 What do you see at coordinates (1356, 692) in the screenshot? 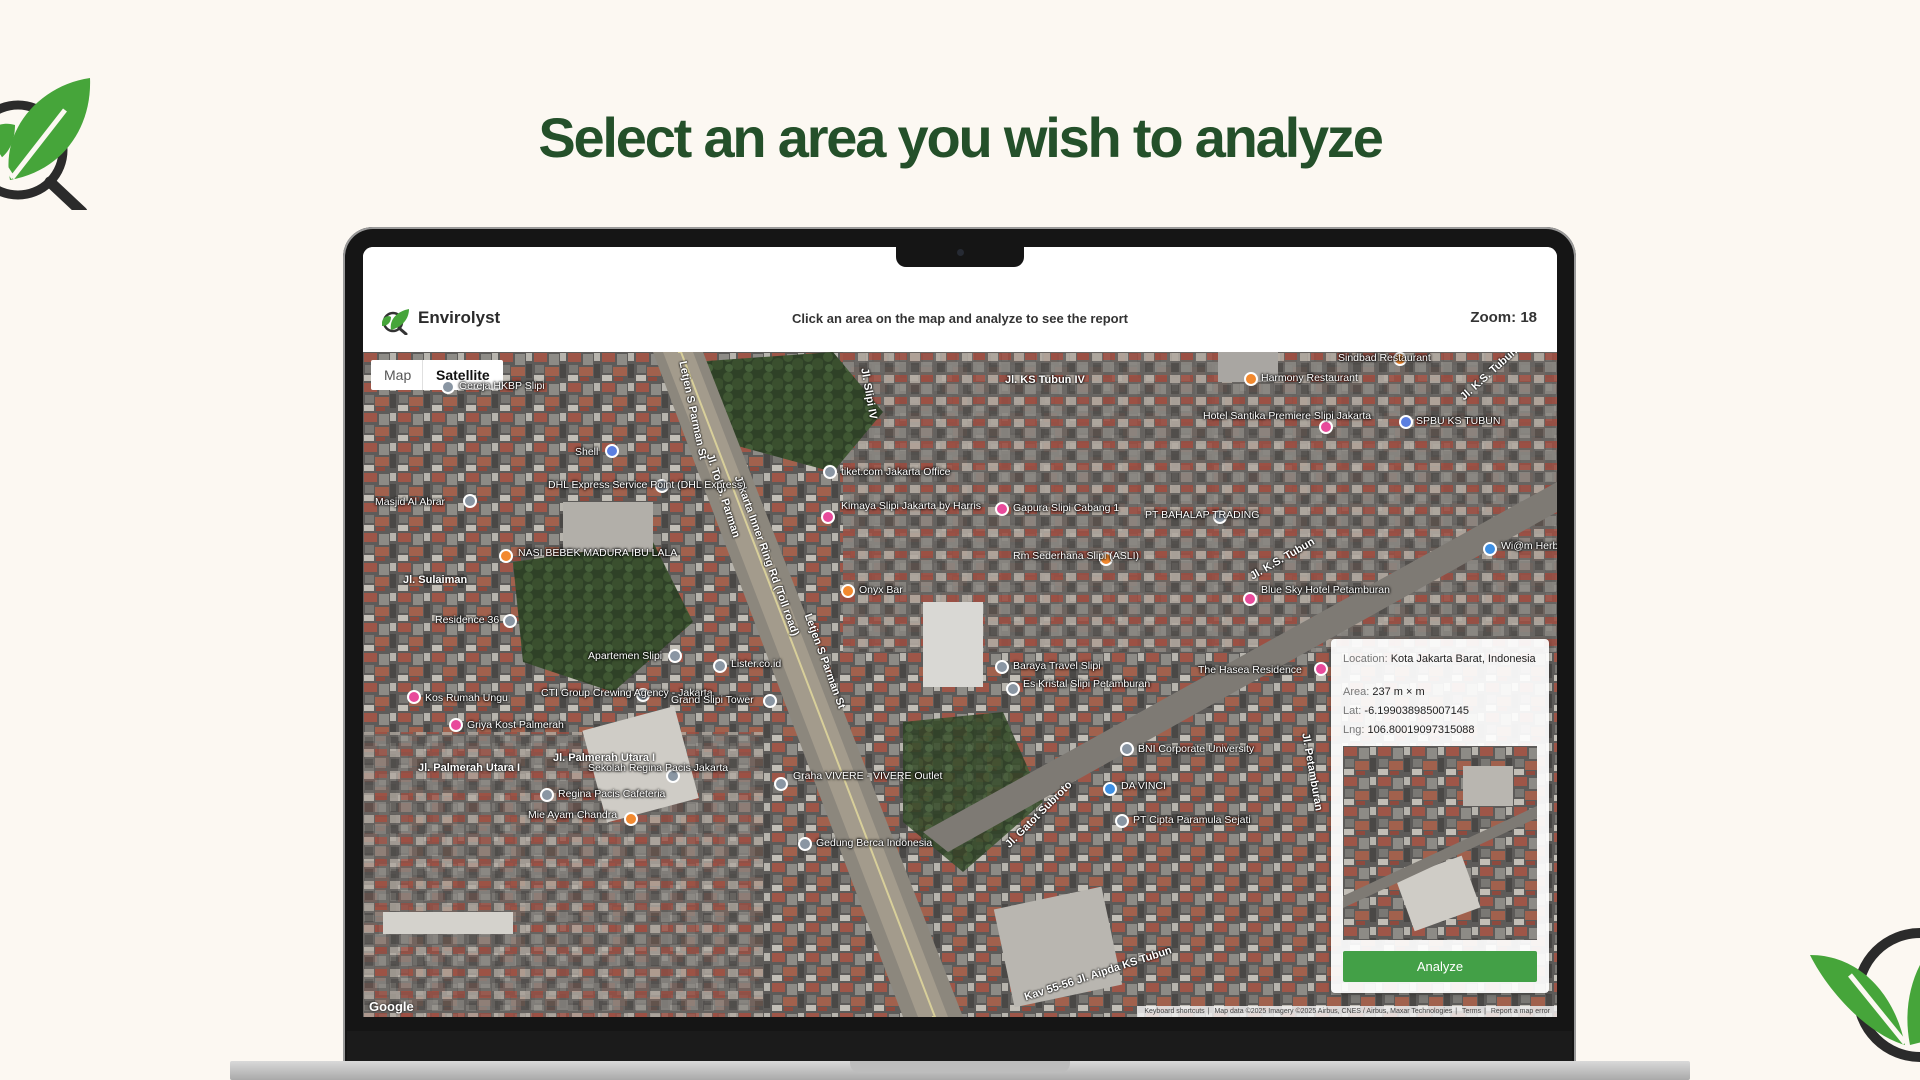
I see `area-key: Area:` at bounding box center [1356, 692].